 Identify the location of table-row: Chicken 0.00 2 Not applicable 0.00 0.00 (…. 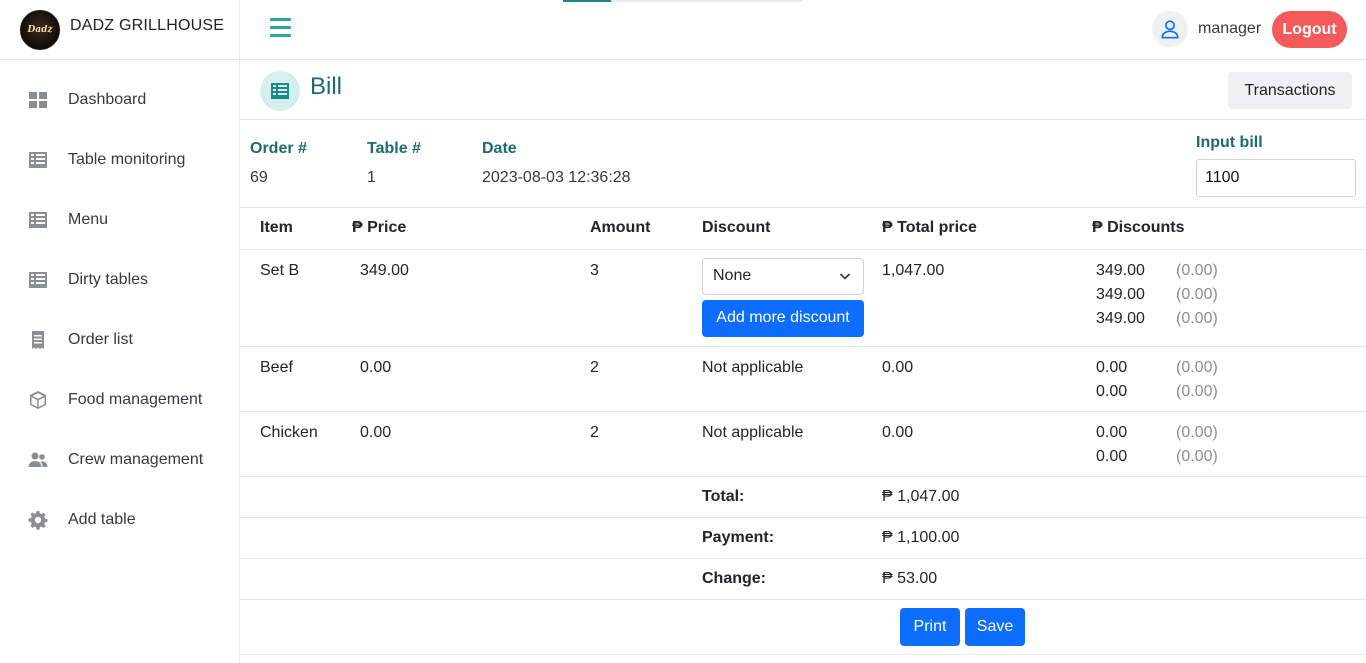
(803, 444).